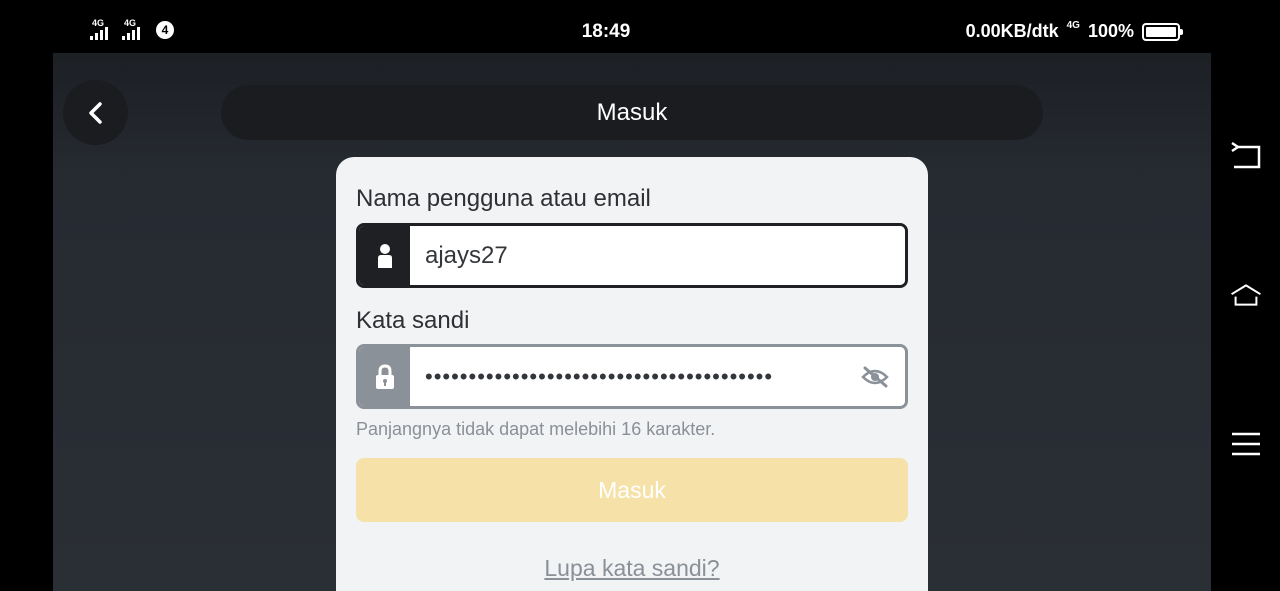 This screenshot has width=1280, height=591. I want to click on eye-off-icon, so click(875, 376).